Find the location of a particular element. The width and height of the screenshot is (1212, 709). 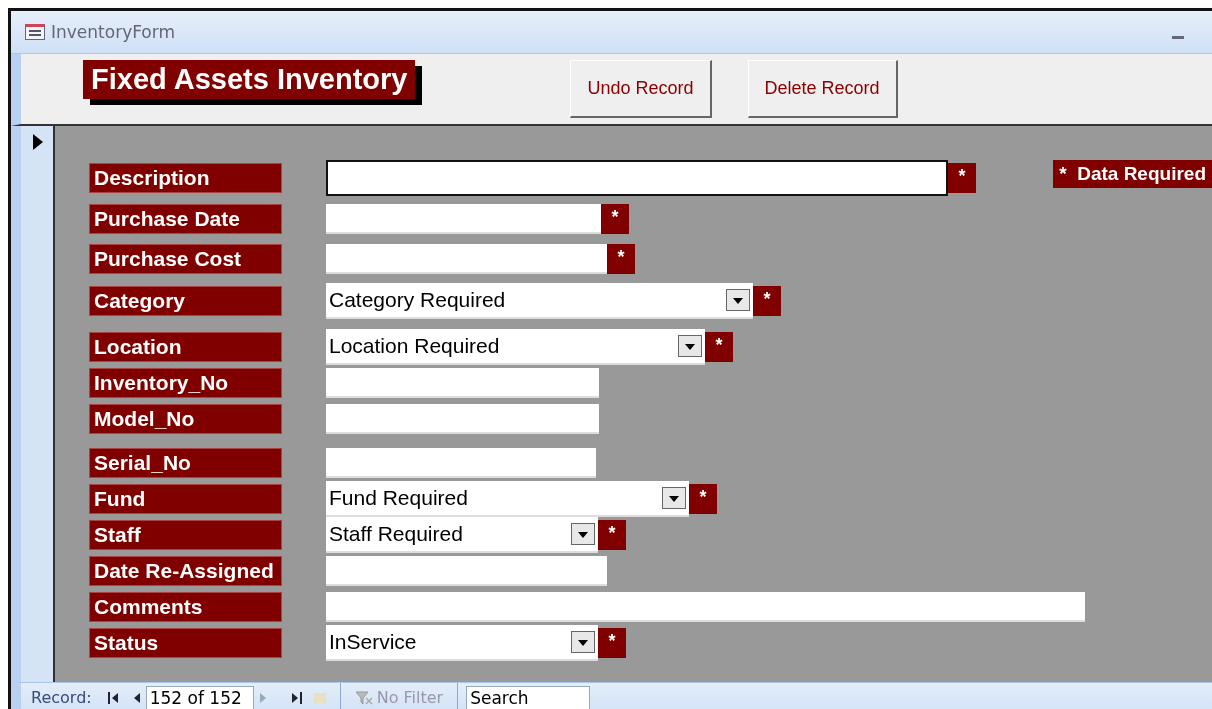

field-label: Serial_No is located at coordinates (185, 463).